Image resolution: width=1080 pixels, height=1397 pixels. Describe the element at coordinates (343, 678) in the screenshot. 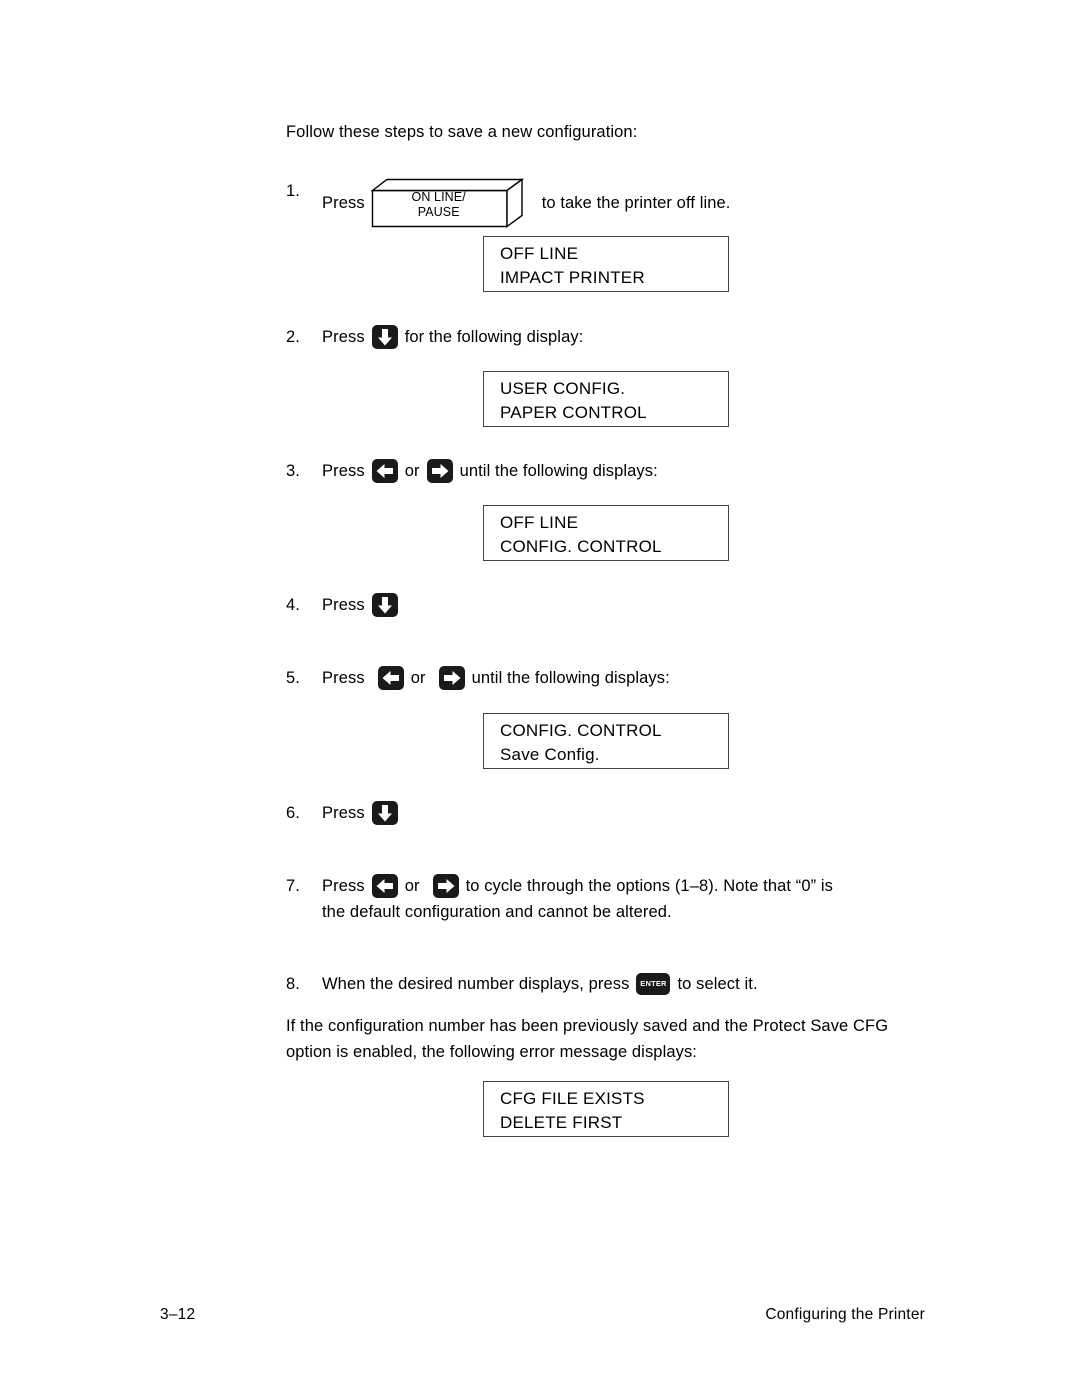

I see `step-5-press-label: Press` at that location.